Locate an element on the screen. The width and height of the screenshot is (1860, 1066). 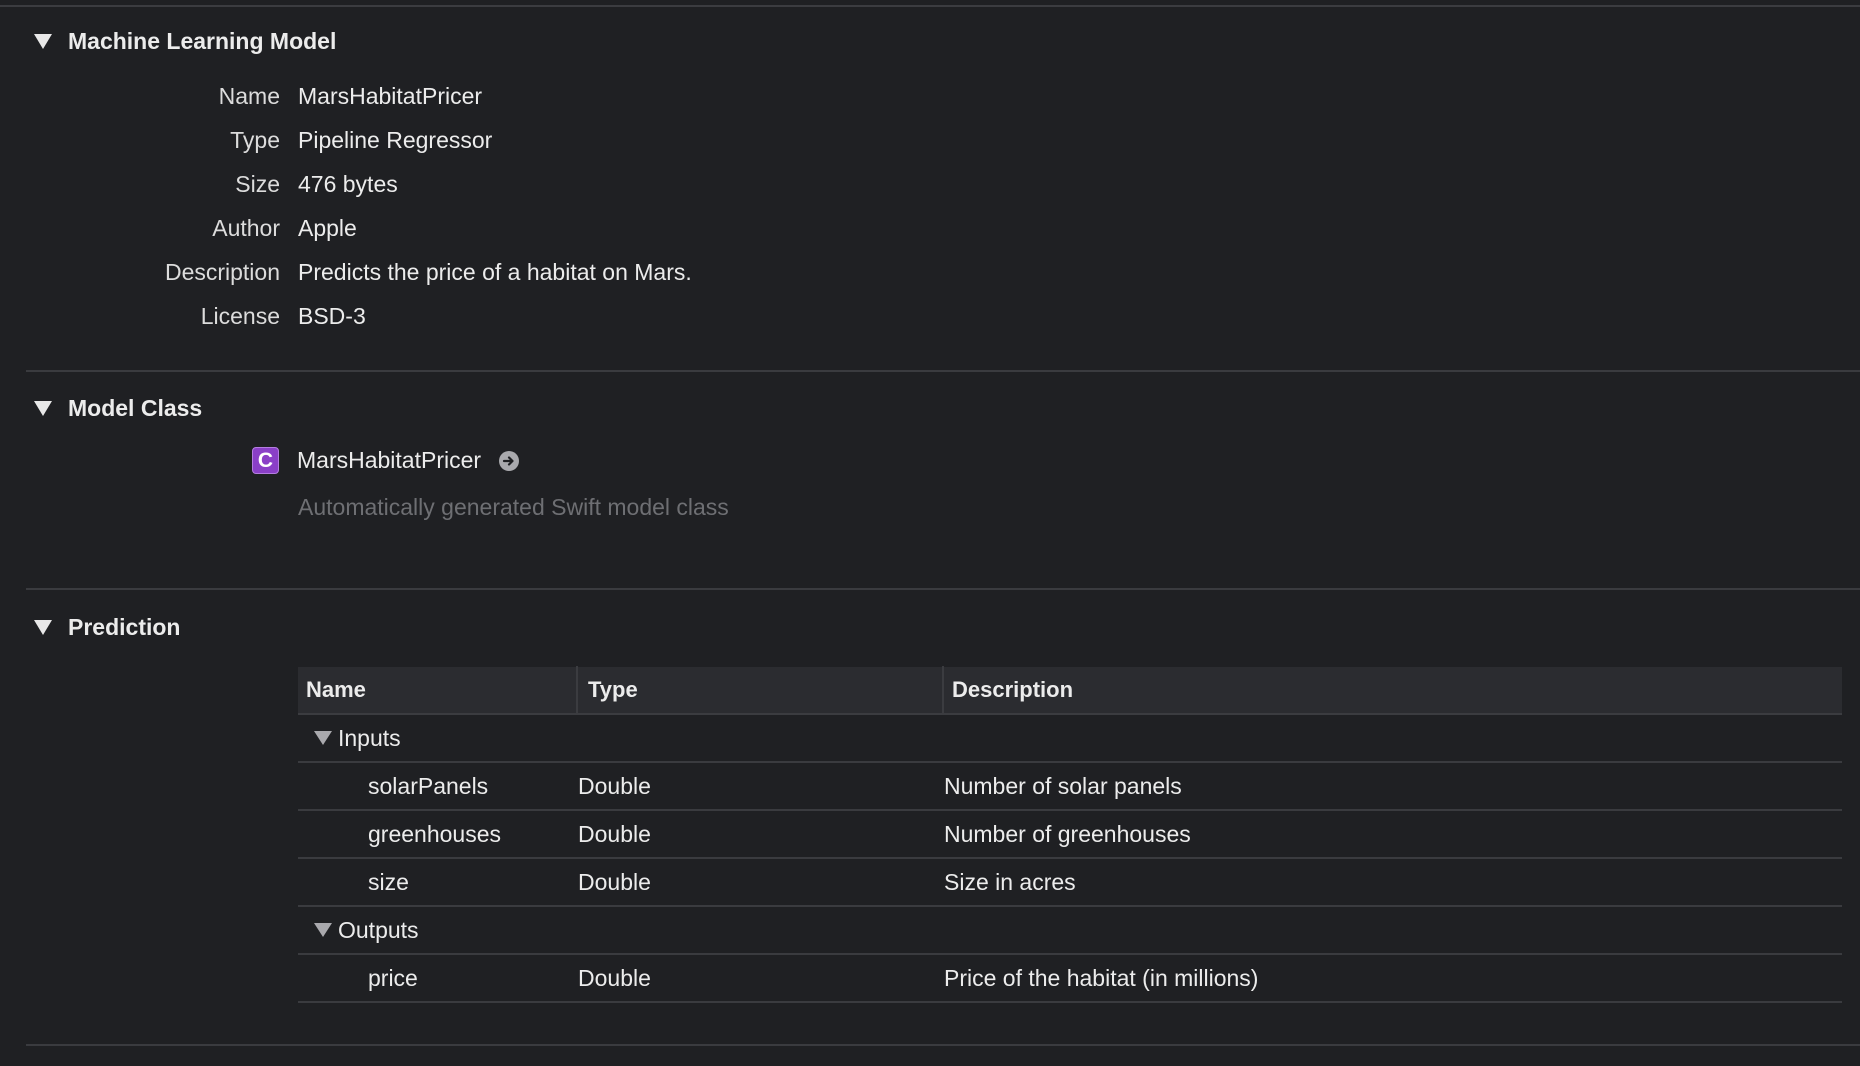
table-header: Name Type Description is located at coordinates (1070, 690).